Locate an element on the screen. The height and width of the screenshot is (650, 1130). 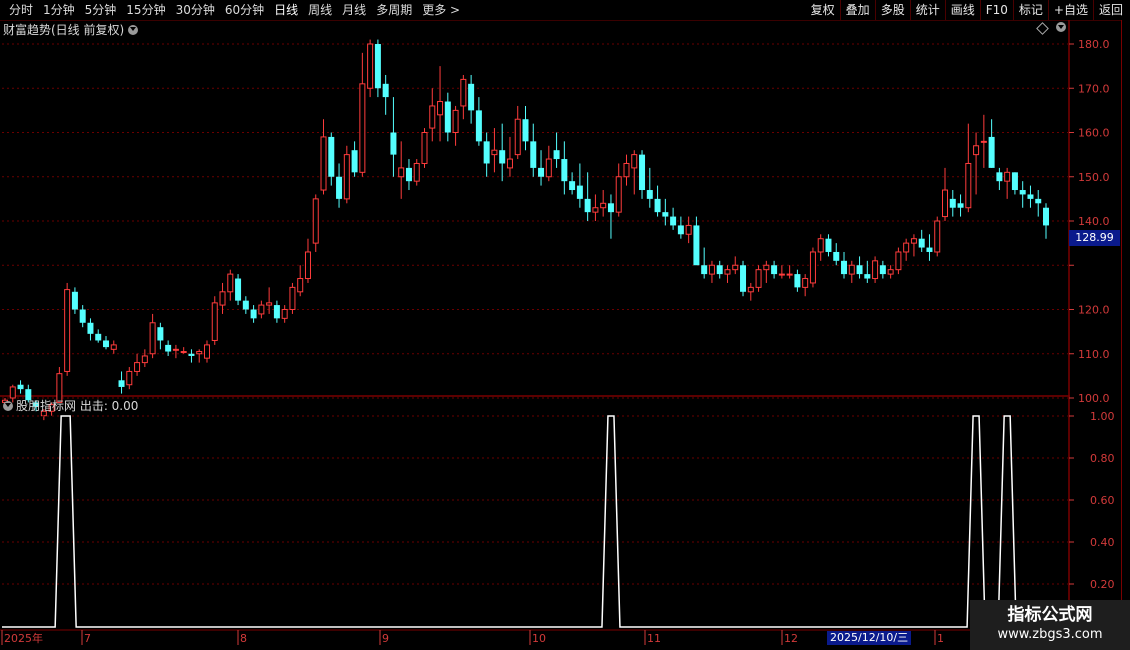
price-axis-label: 180.0 is located at coordinates (1094, 44).